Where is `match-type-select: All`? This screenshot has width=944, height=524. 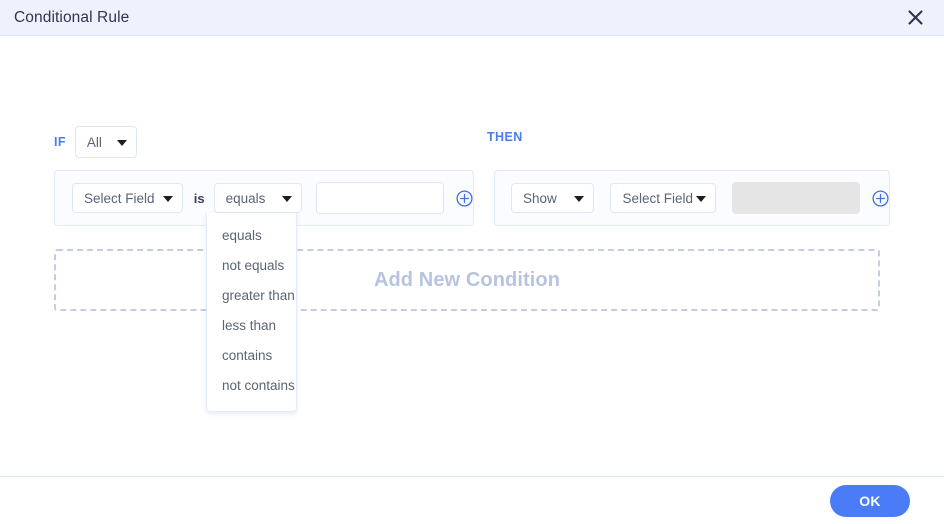
match-type-select: All is located at coordinates (105, 142).